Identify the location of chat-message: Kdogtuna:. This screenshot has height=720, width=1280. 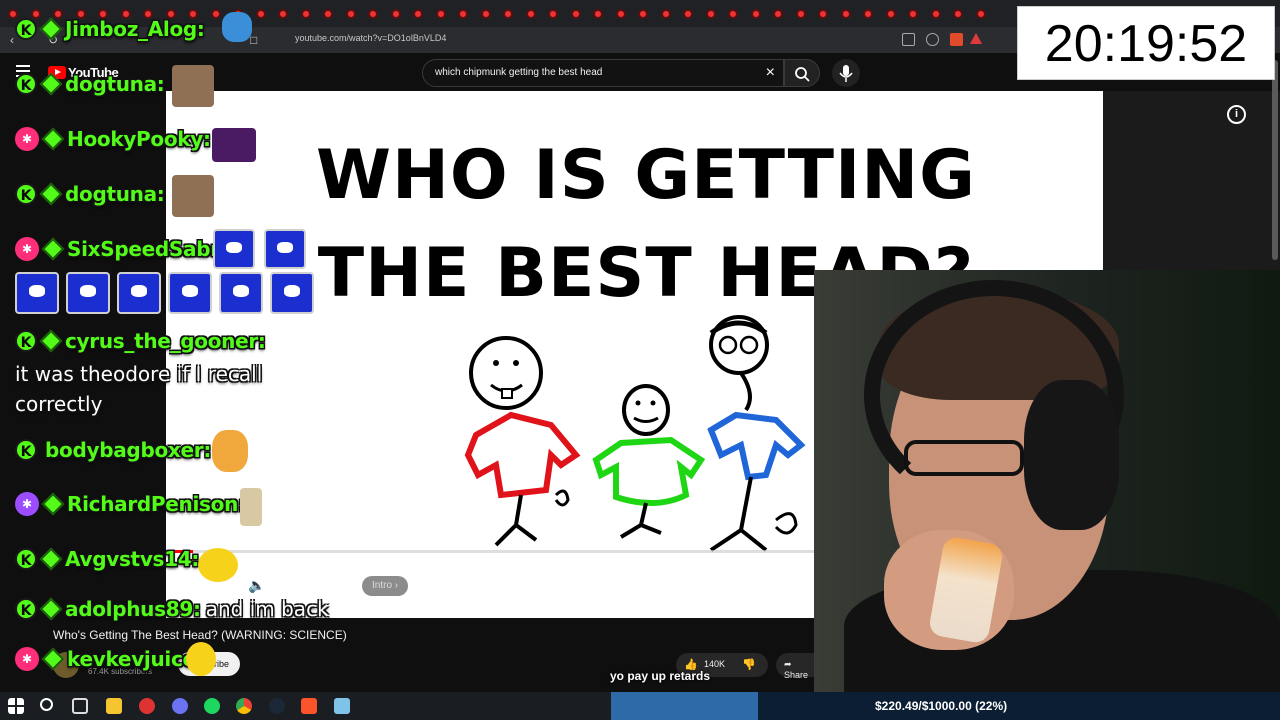
(90, 84).